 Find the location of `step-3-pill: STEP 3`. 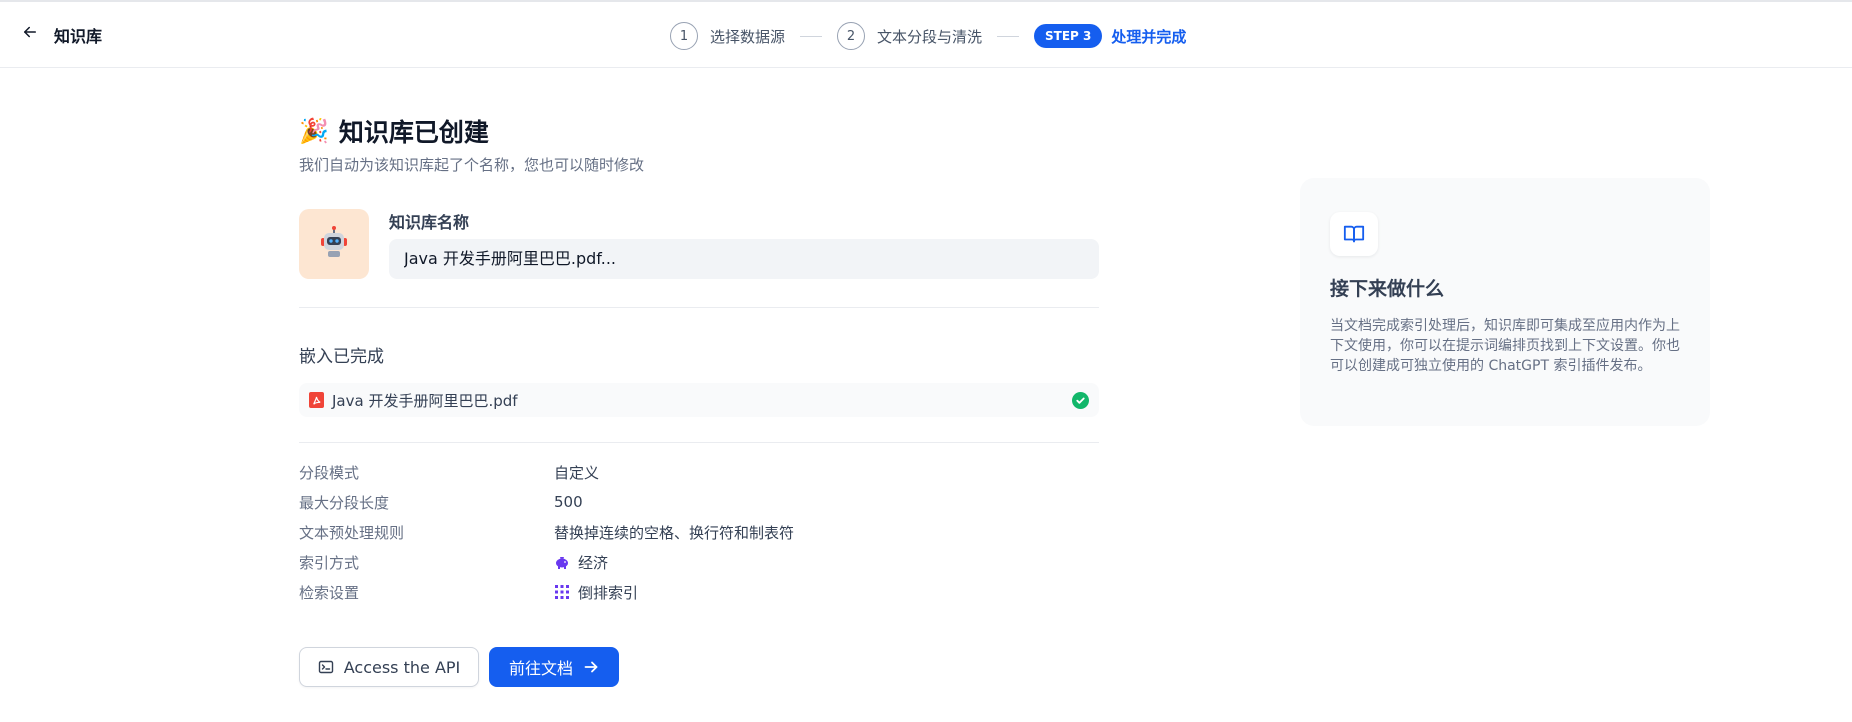

step-3-pill: STEP 3 is located at coordinates (1068, 36).